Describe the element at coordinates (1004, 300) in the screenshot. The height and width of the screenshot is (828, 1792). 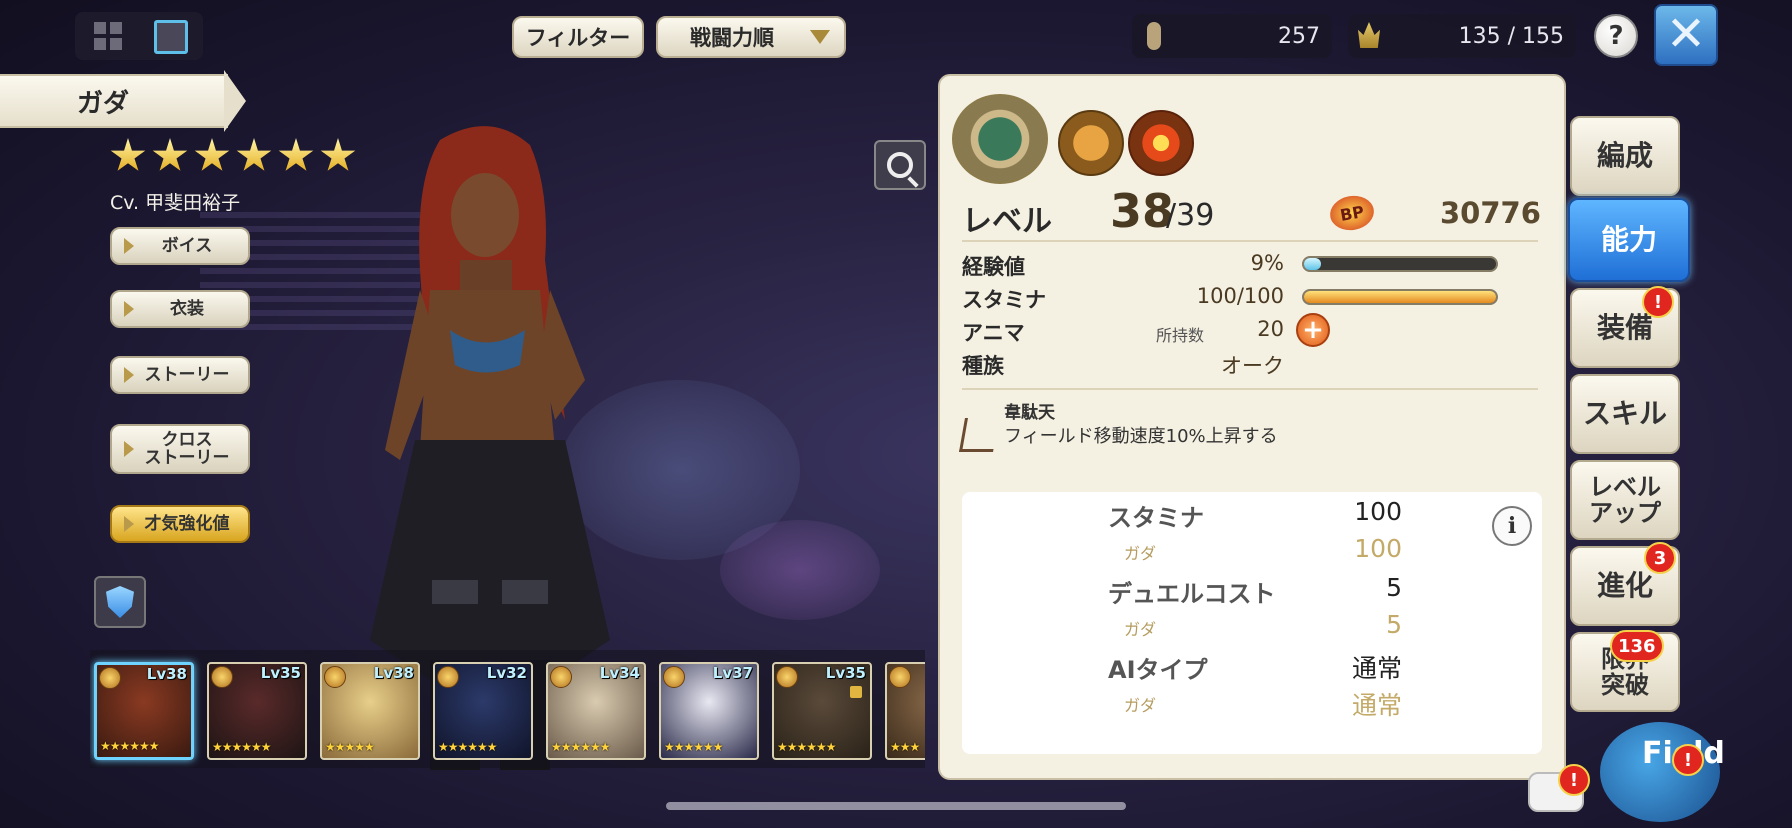
I see `stamina-label: スタミナ` at that location.